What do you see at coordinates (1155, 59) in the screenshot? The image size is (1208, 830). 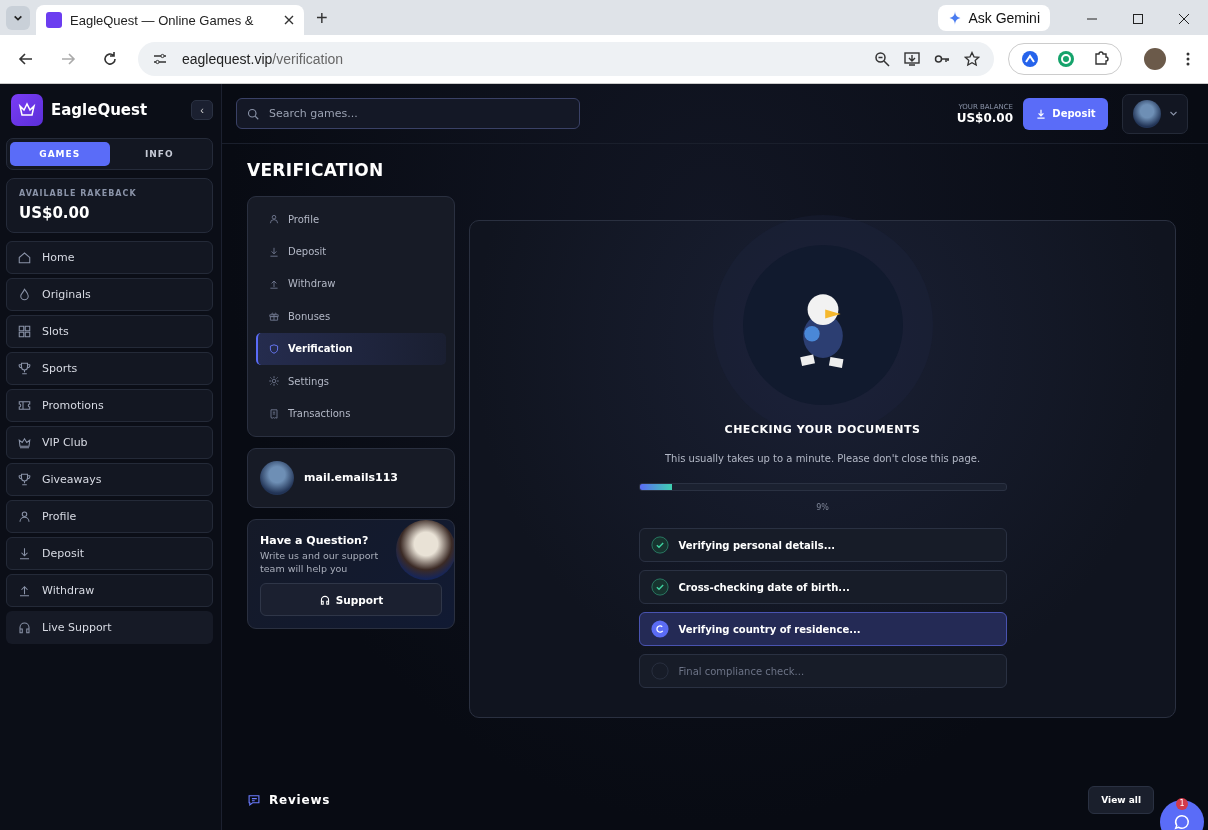 I see `profile-avatar` at bounding box center [1155, 59].